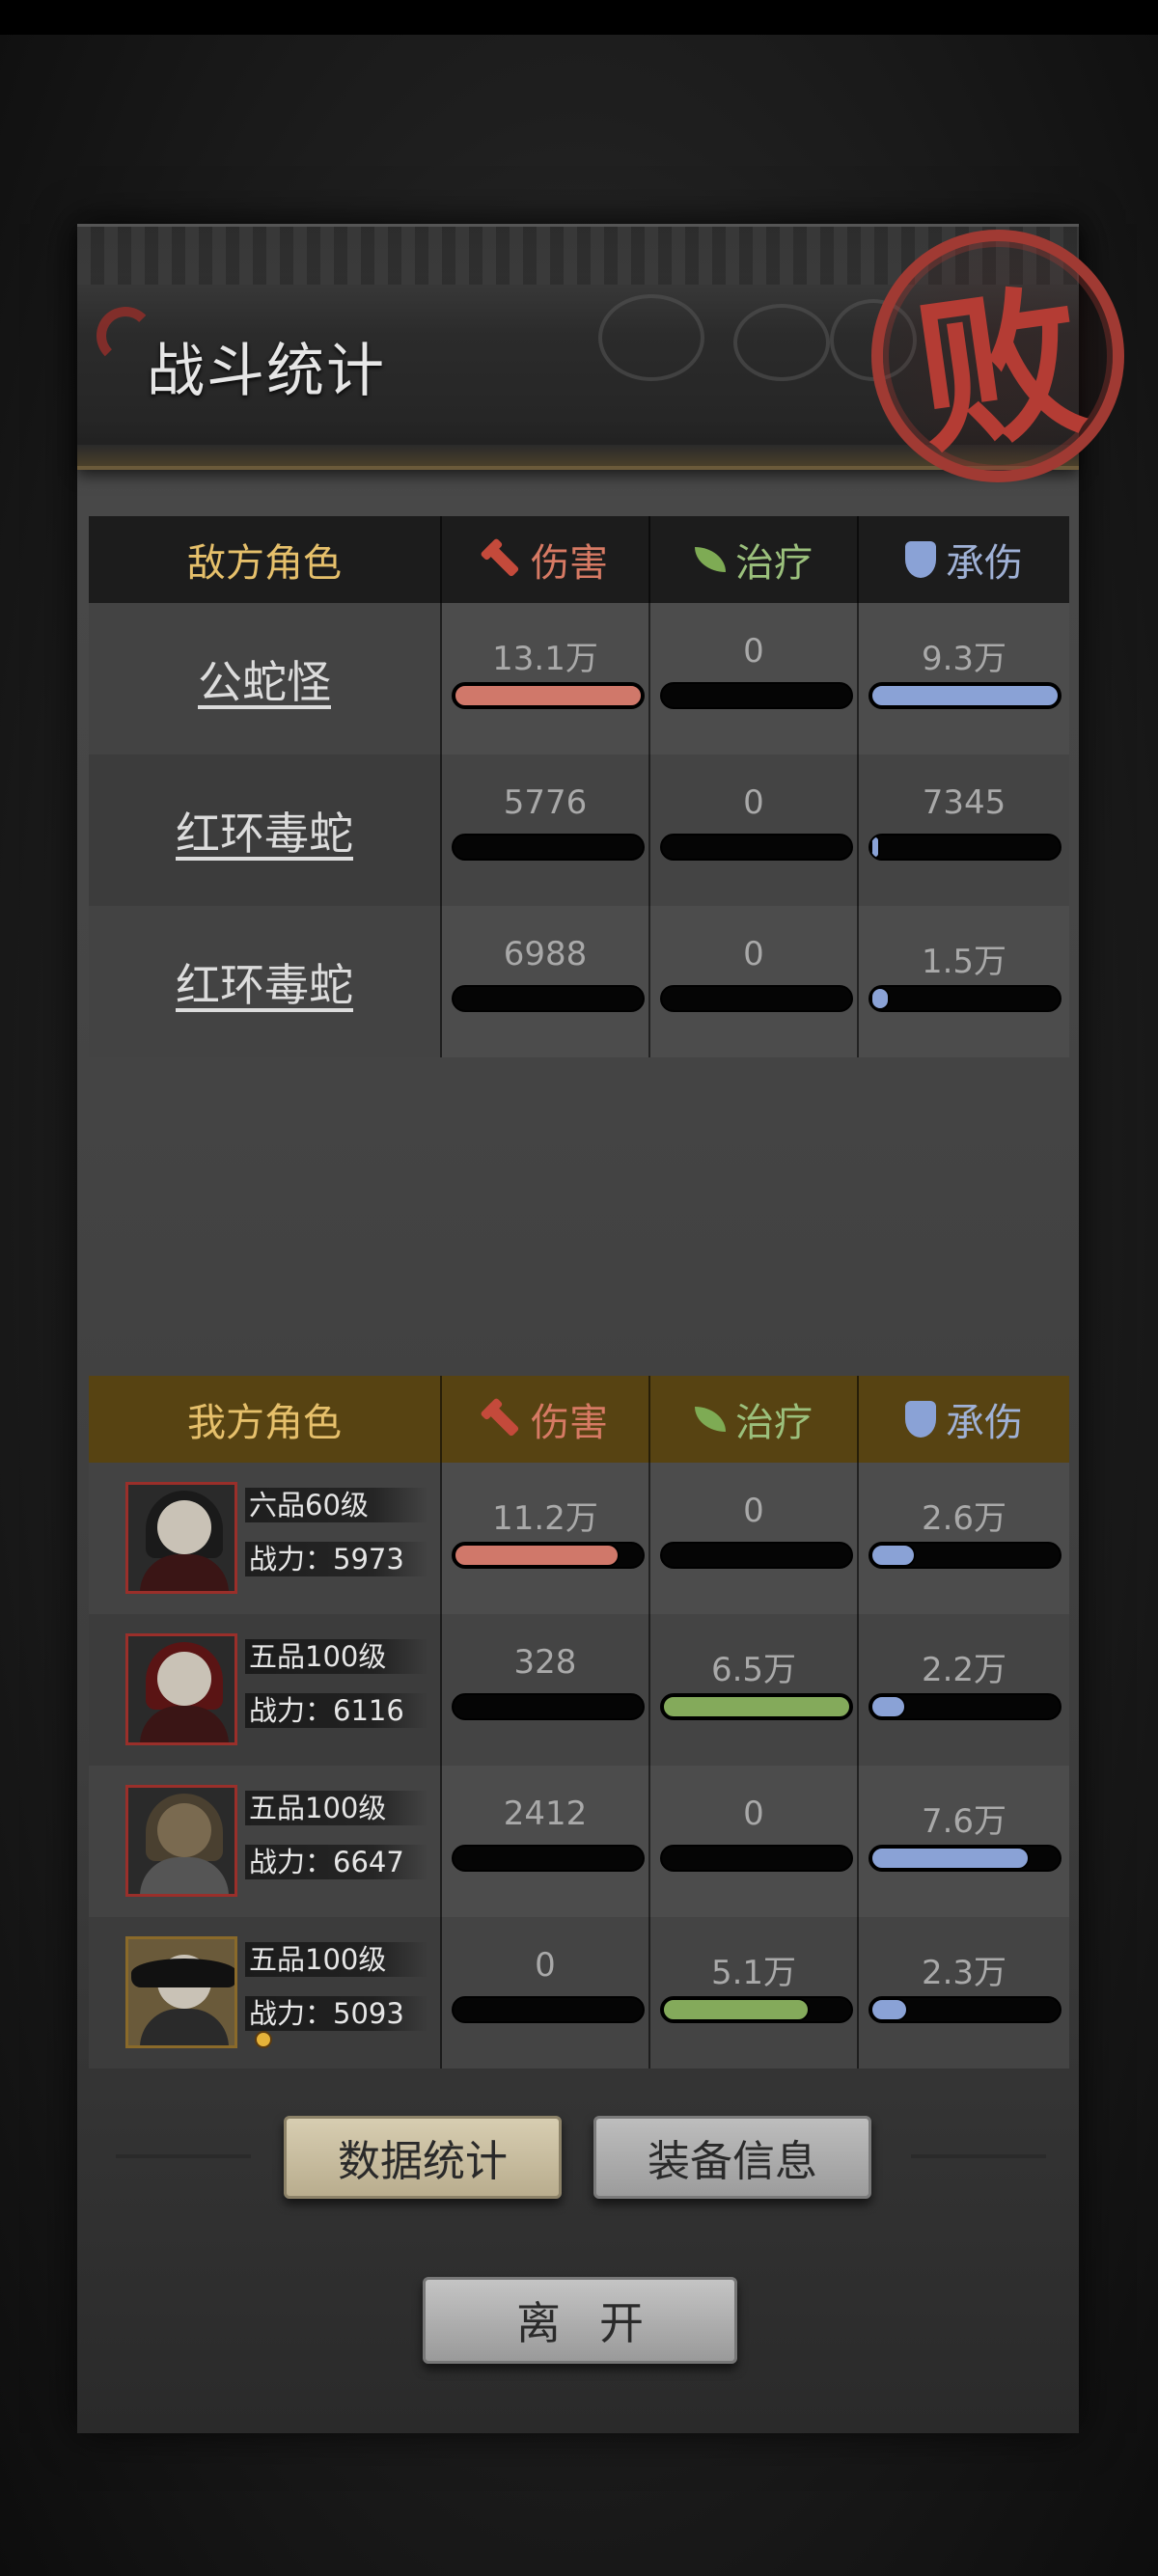  I want to click on heal-header: 治疗, so click(754, 1419).